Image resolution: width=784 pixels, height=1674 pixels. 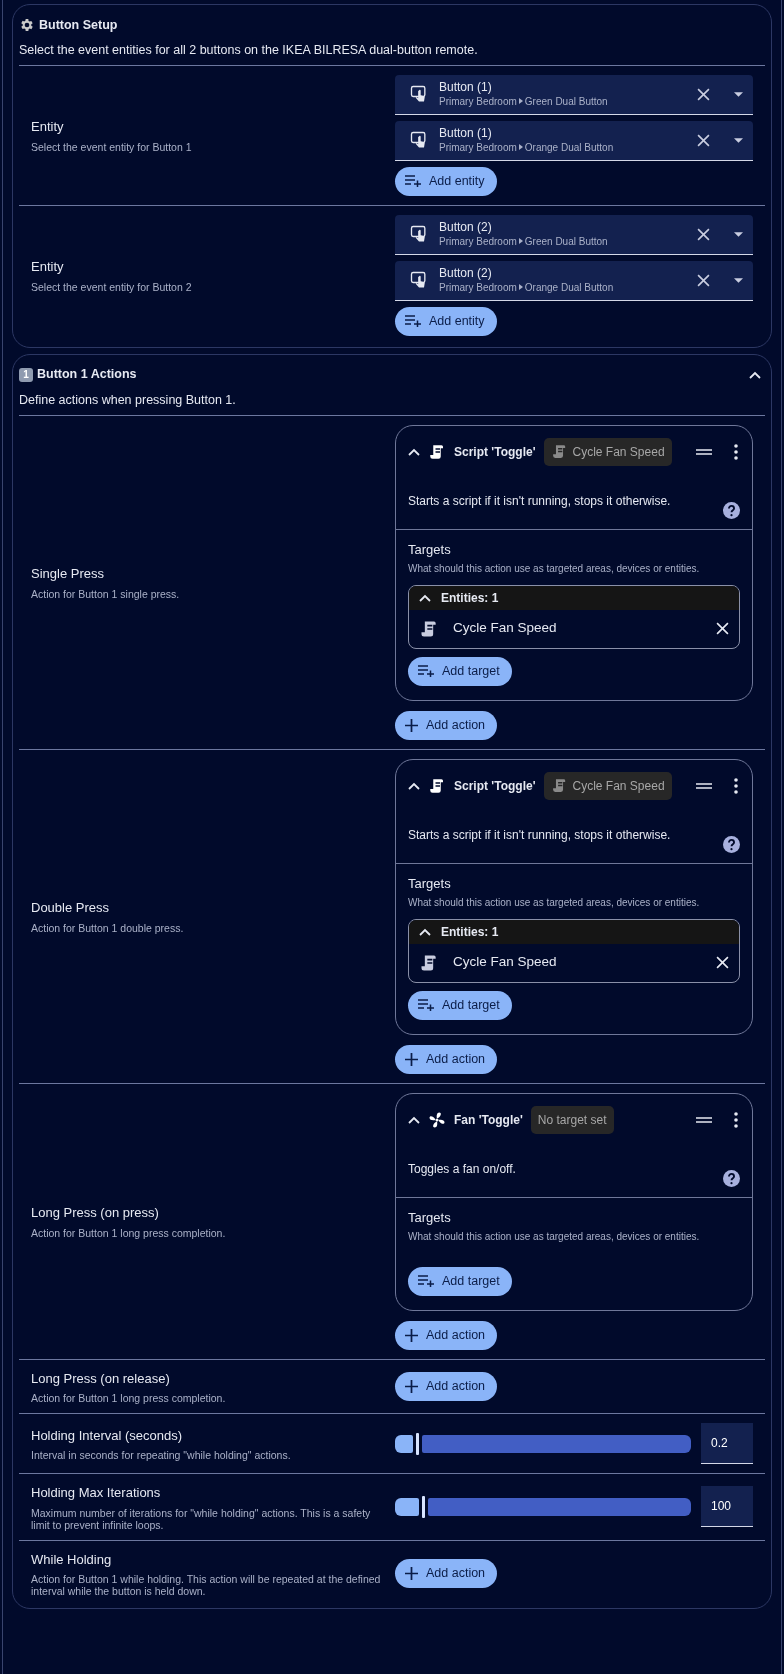 What do you see at coordinates (466, 226) in the screenshot?
I see `entity-name: Button (2)` at bounding box center [466, 226].